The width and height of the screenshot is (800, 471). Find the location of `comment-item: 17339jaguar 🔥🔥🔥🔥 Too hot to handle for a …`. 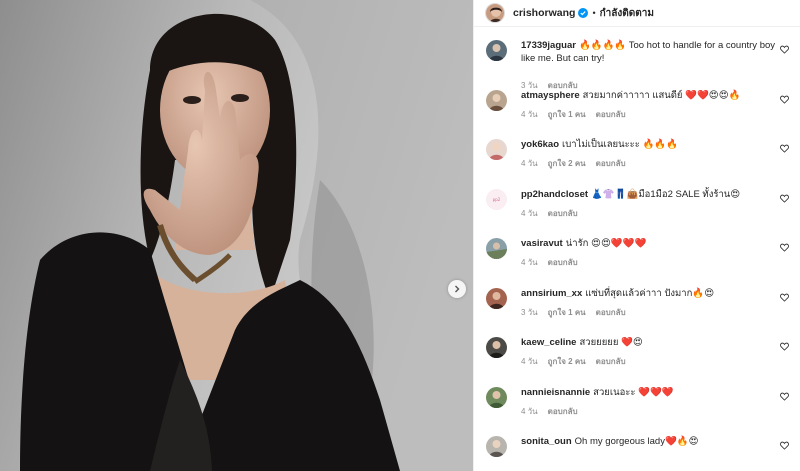

comment-item: 17339jaguar 🔥🔥🔥🔥 Too hot to handle for a … is located at coordinates (637, 60).